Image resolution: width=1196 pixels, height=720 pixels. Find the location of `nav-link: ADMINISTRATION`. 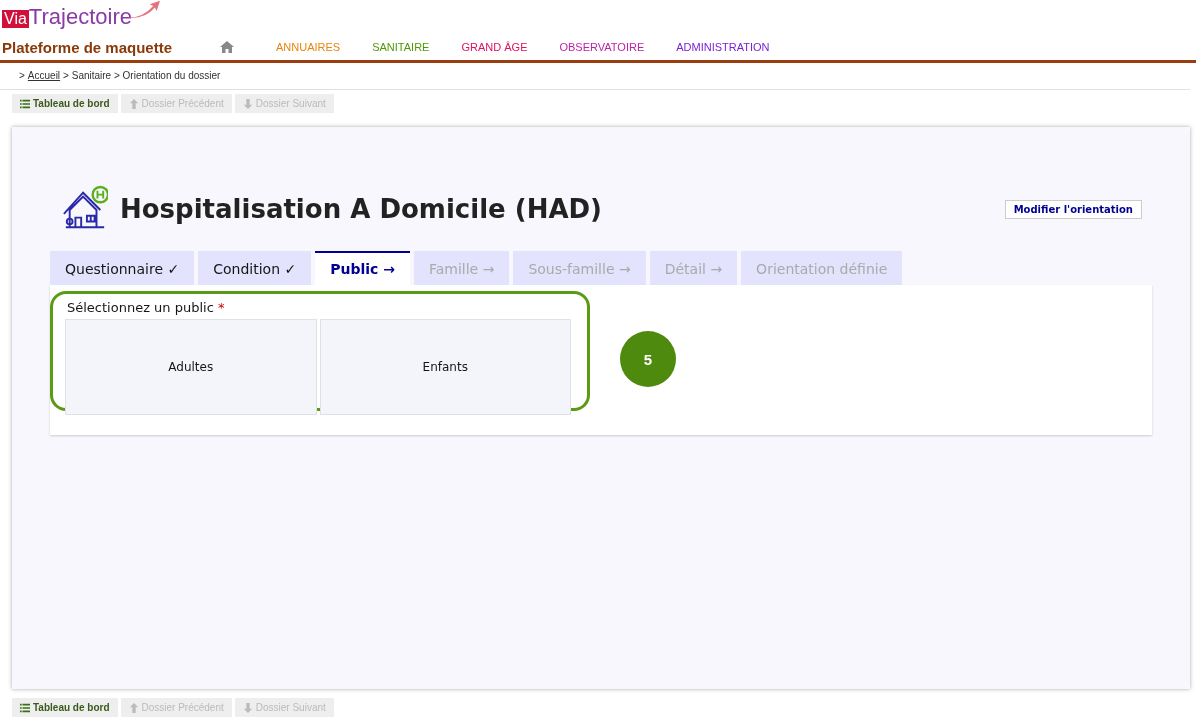

nav-link: ADMINISTRATION is located at coordinates (723, 47).